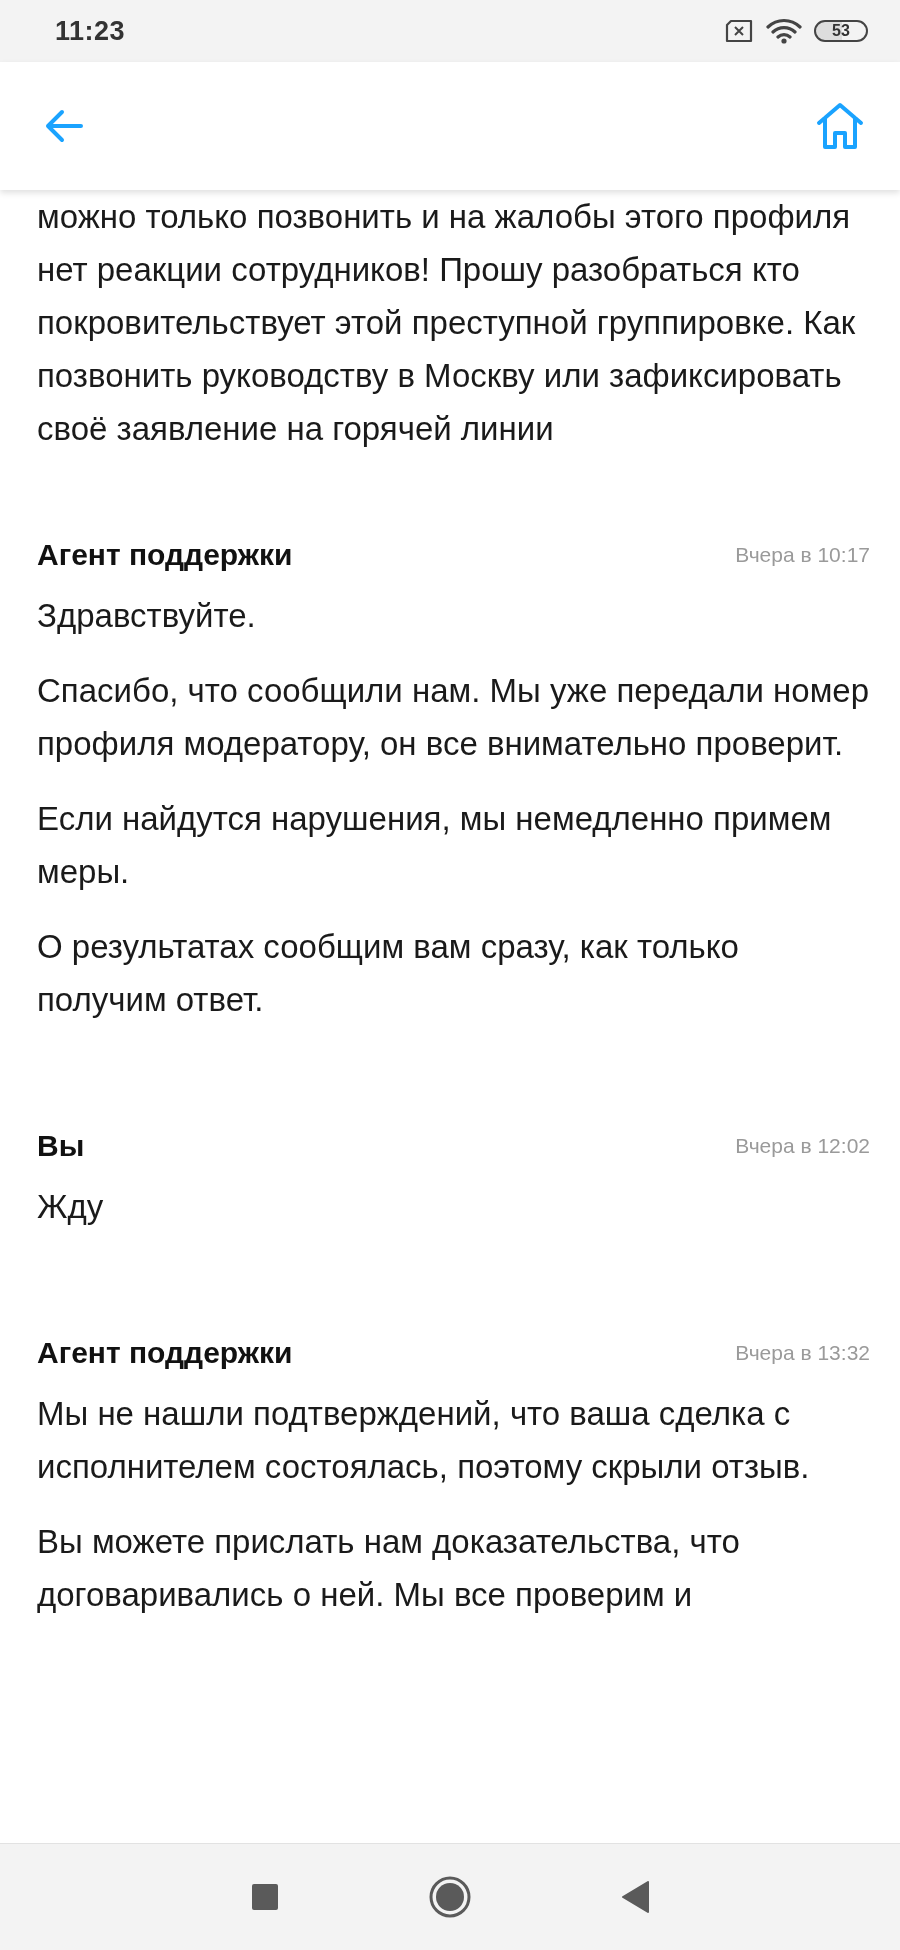 Image resolution: width=900 pixels, height=1950 pixels. I want to click on sim-off-icon, so click(739, 31).